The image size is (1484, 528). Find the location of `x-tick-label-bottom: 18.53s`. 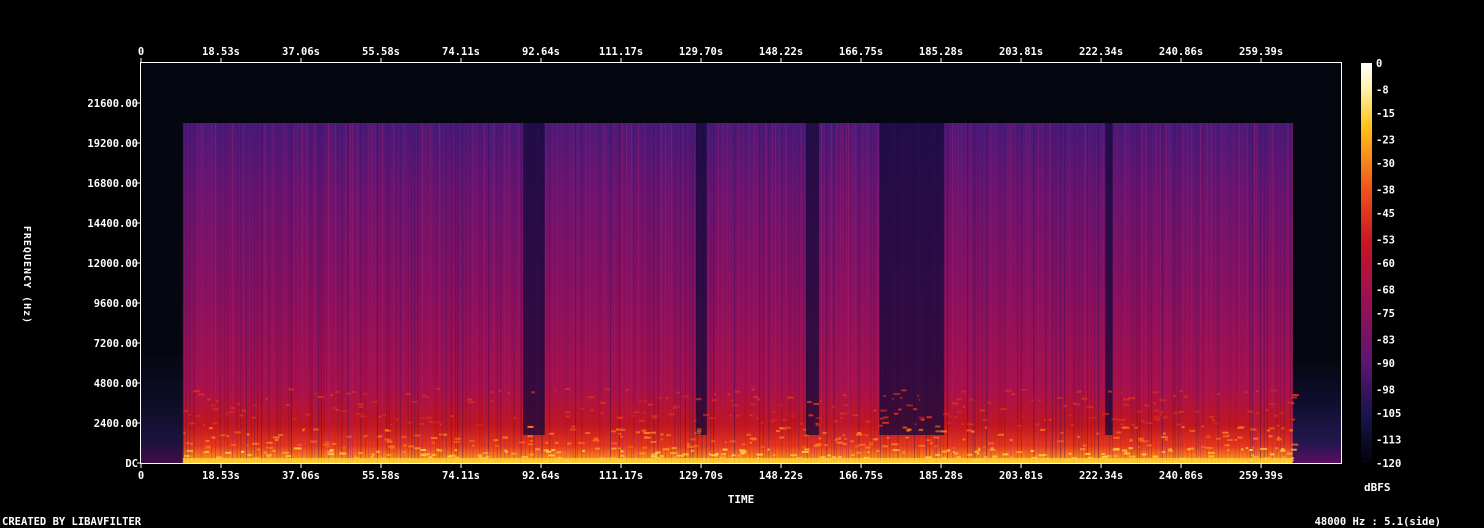

x-tick-label-bottom: 18.53s is located at coordinates (221, 476).